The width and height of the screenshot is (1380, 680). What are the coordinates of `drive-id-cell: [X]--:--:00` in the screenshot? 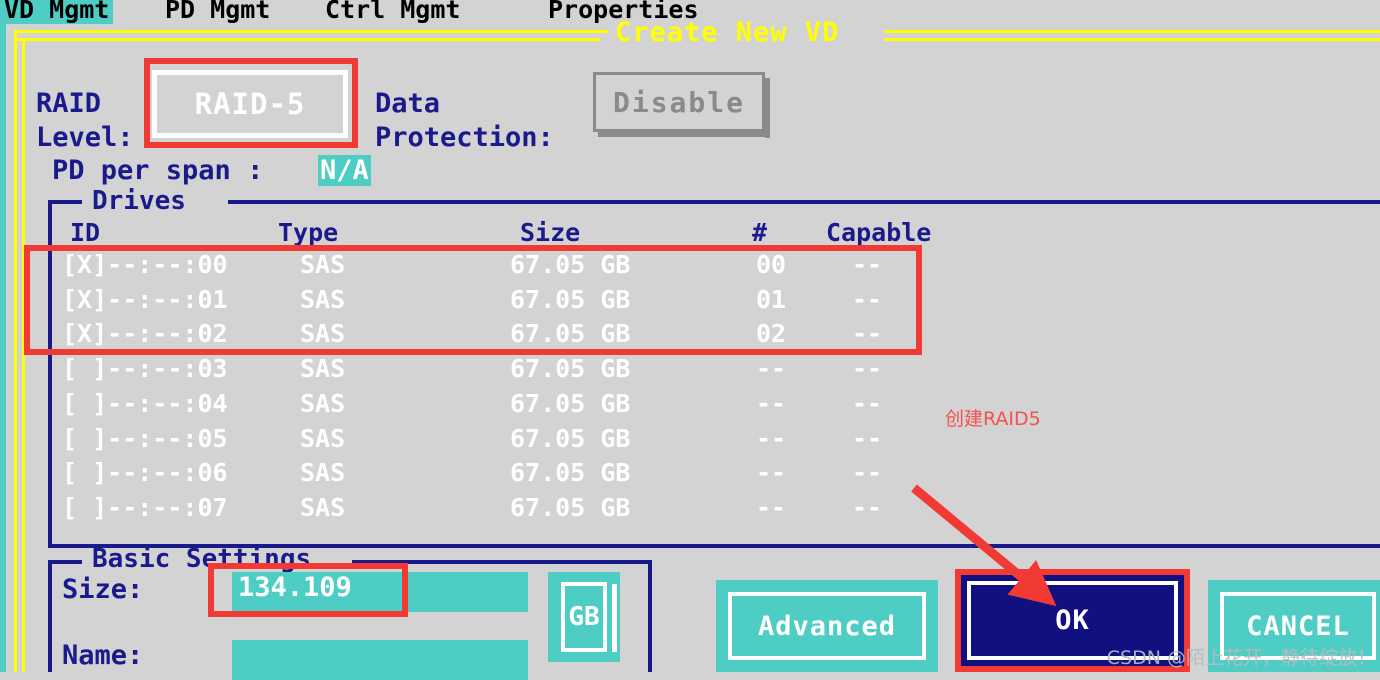 It's located at (145, 264).